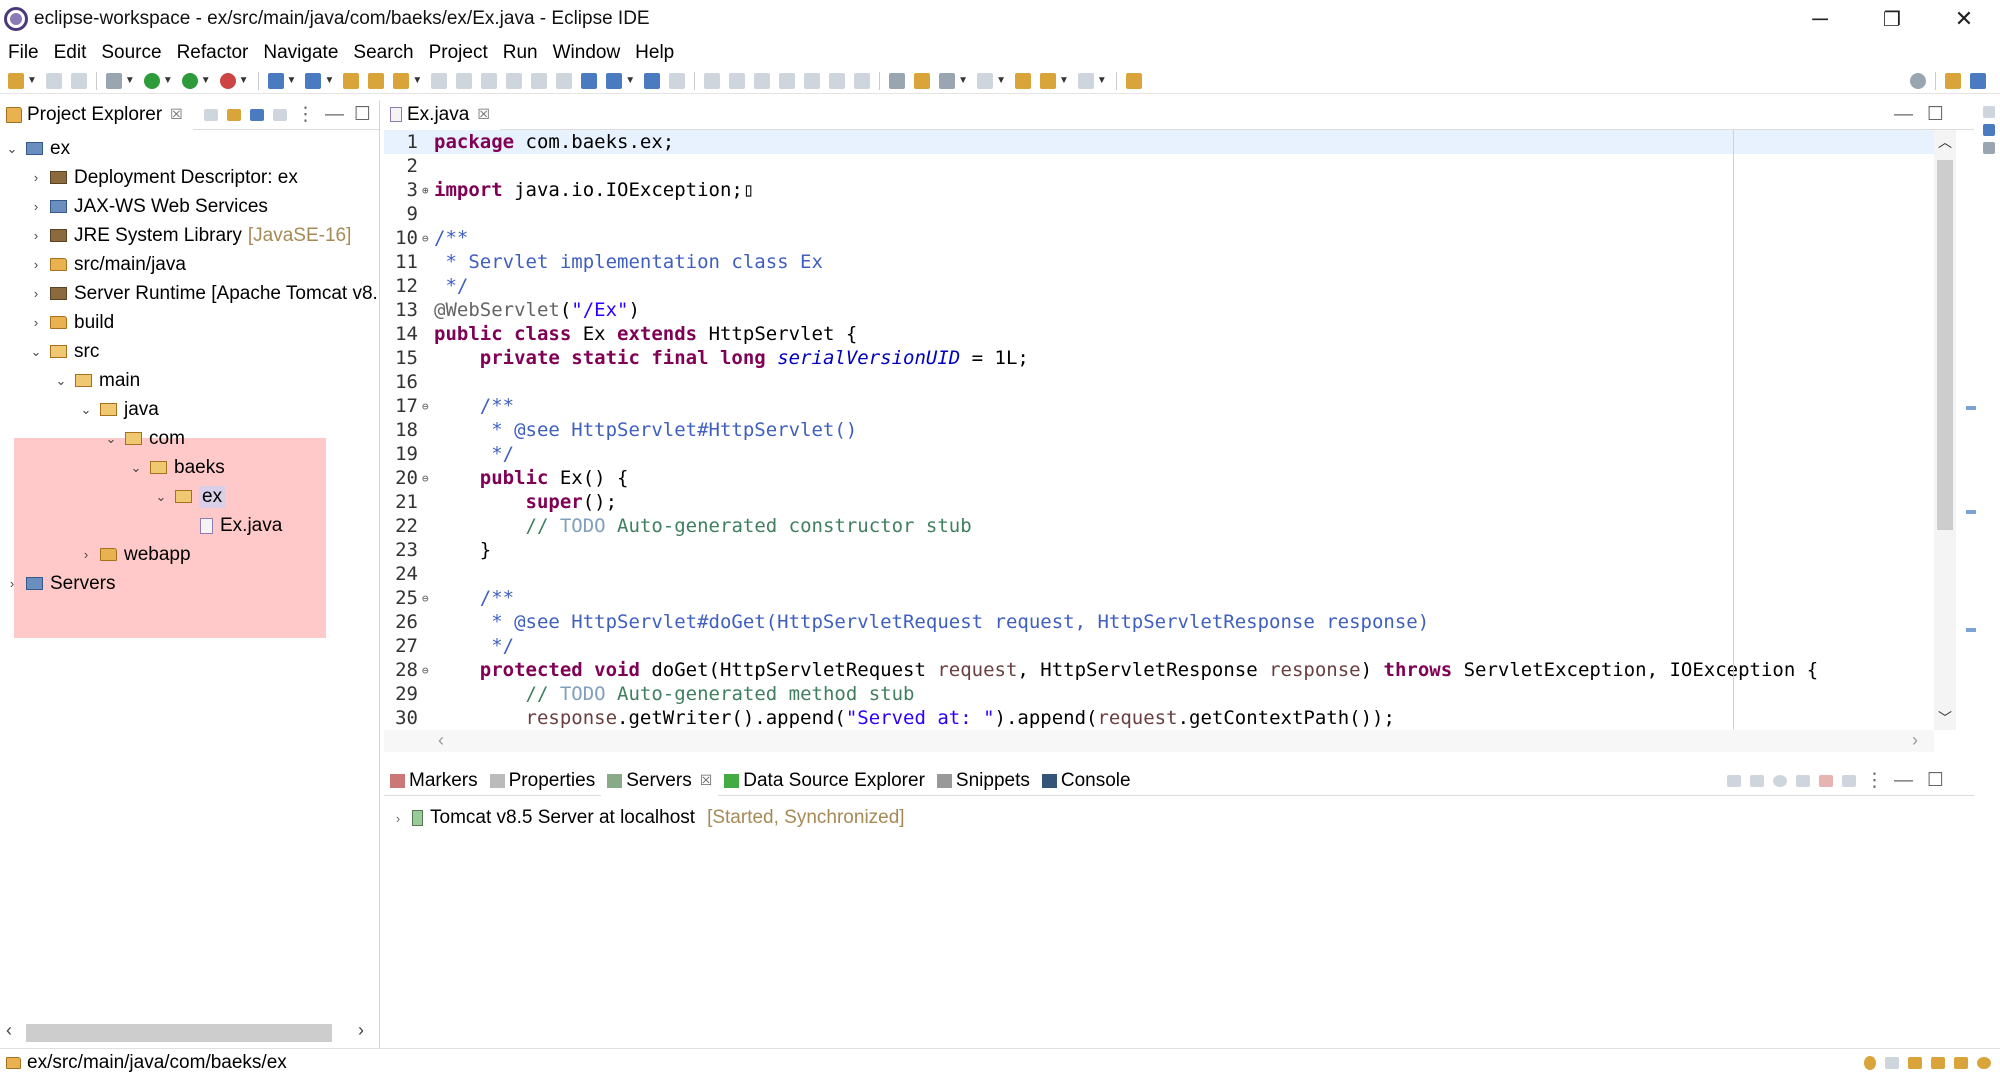 This screenshot has height=1077, width=2000. I want to click on code-line: 13 @WebServlet("/Ex"), so click(1159, 310).